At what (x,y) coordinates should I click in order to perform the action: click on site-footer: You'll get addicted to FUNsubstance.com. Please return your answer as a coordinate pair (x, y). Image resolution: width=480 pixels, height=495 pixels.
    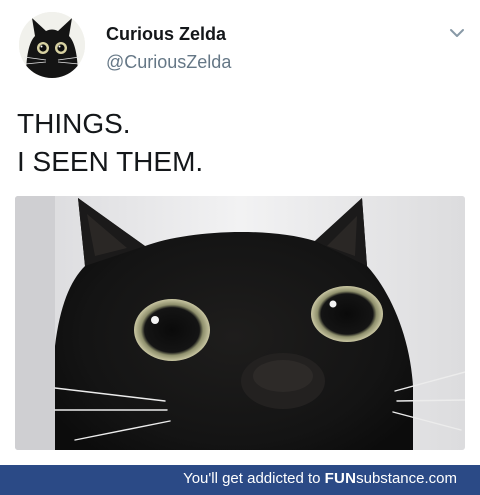
    Looking at the image, I should click on (240, 480).